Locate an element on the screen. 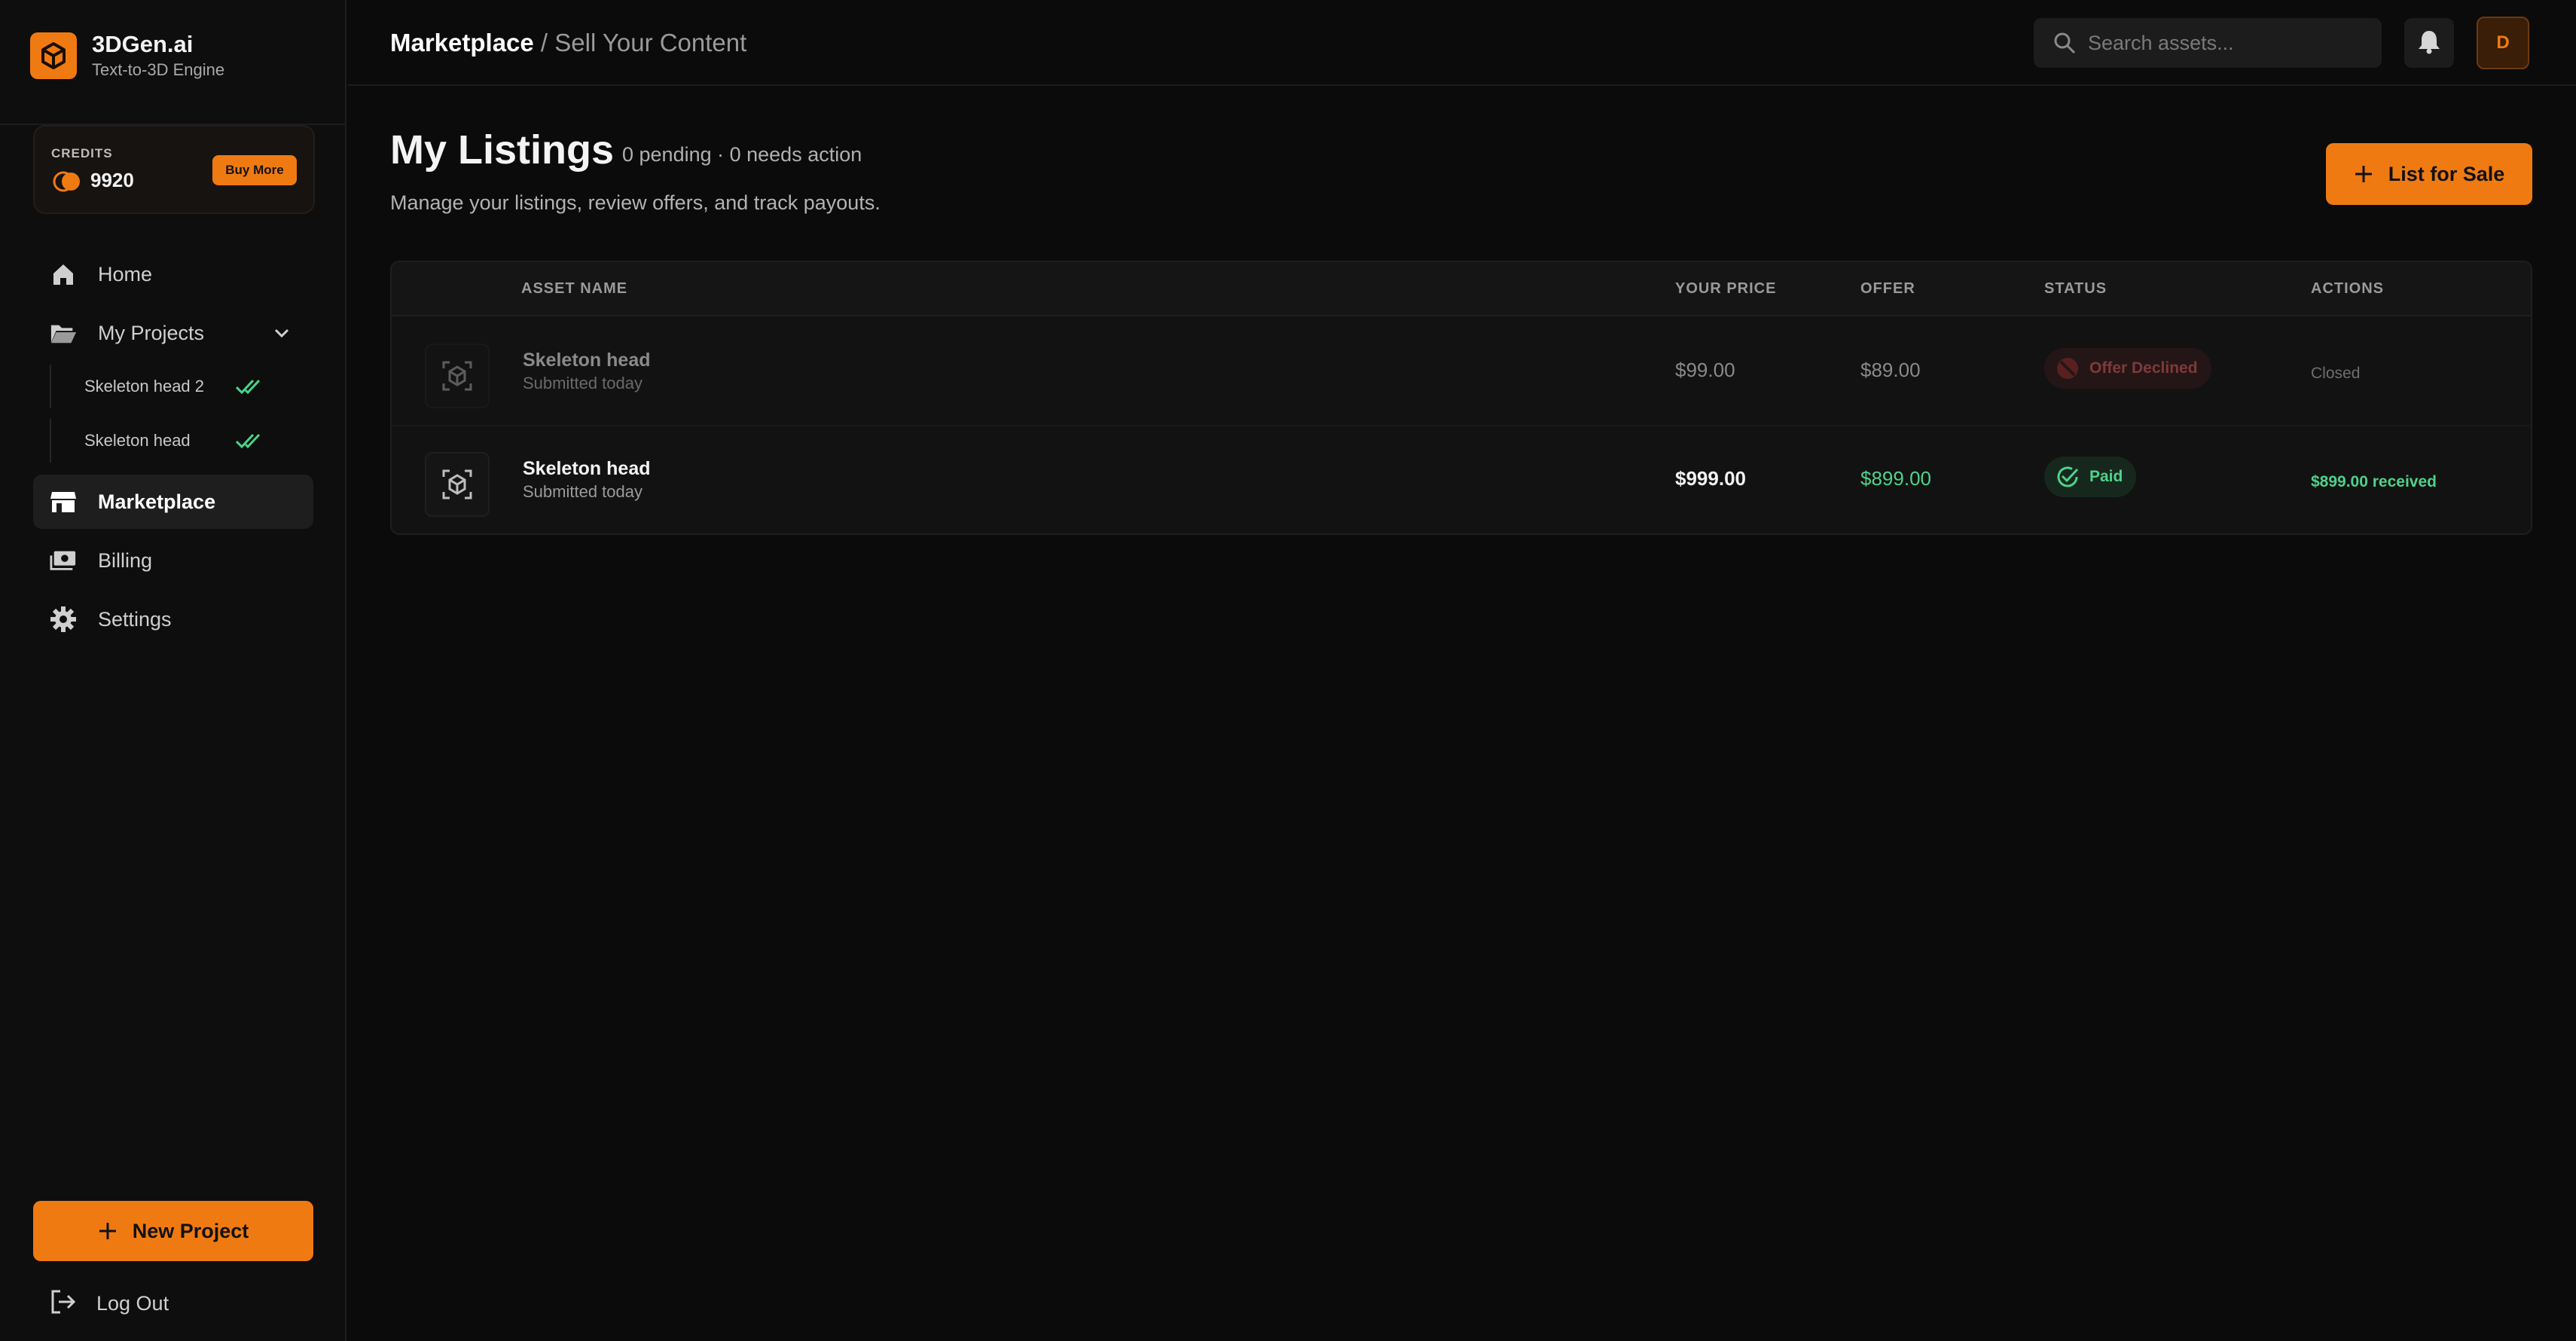 The width and height of the screenshot is (2576, 1341). chevron-down-icon is located at coordinates (282, 334).